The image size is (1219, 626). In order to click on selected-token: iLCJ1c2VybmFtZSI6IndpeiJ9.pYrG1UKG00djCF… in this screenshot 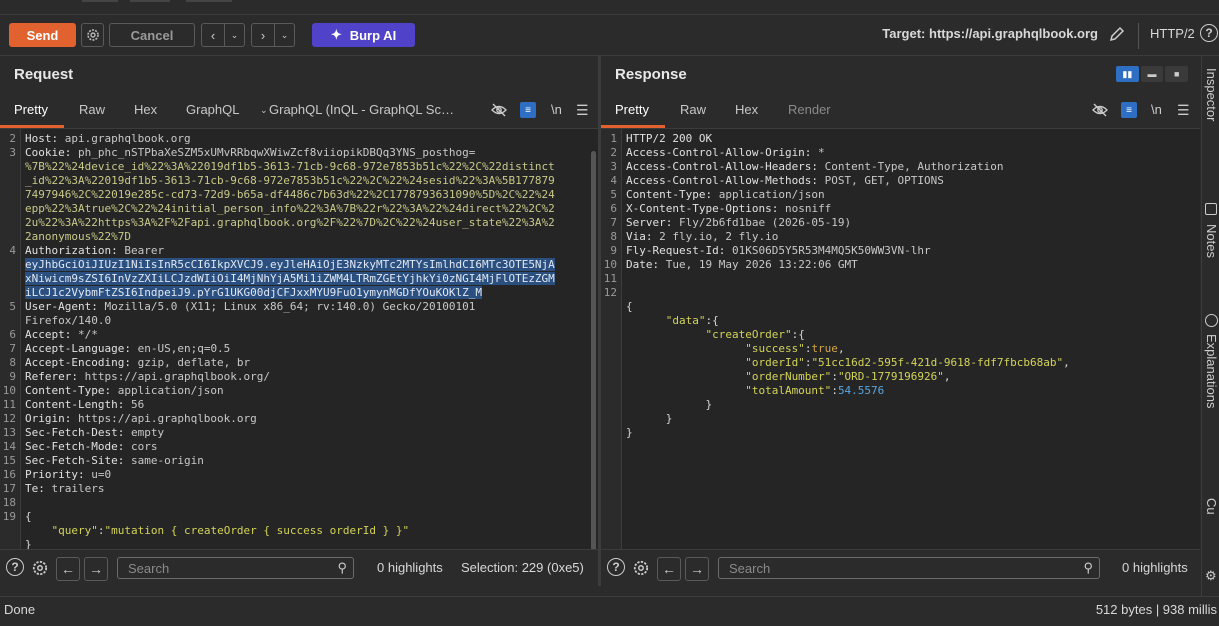, I will do `click(253, 292)`.